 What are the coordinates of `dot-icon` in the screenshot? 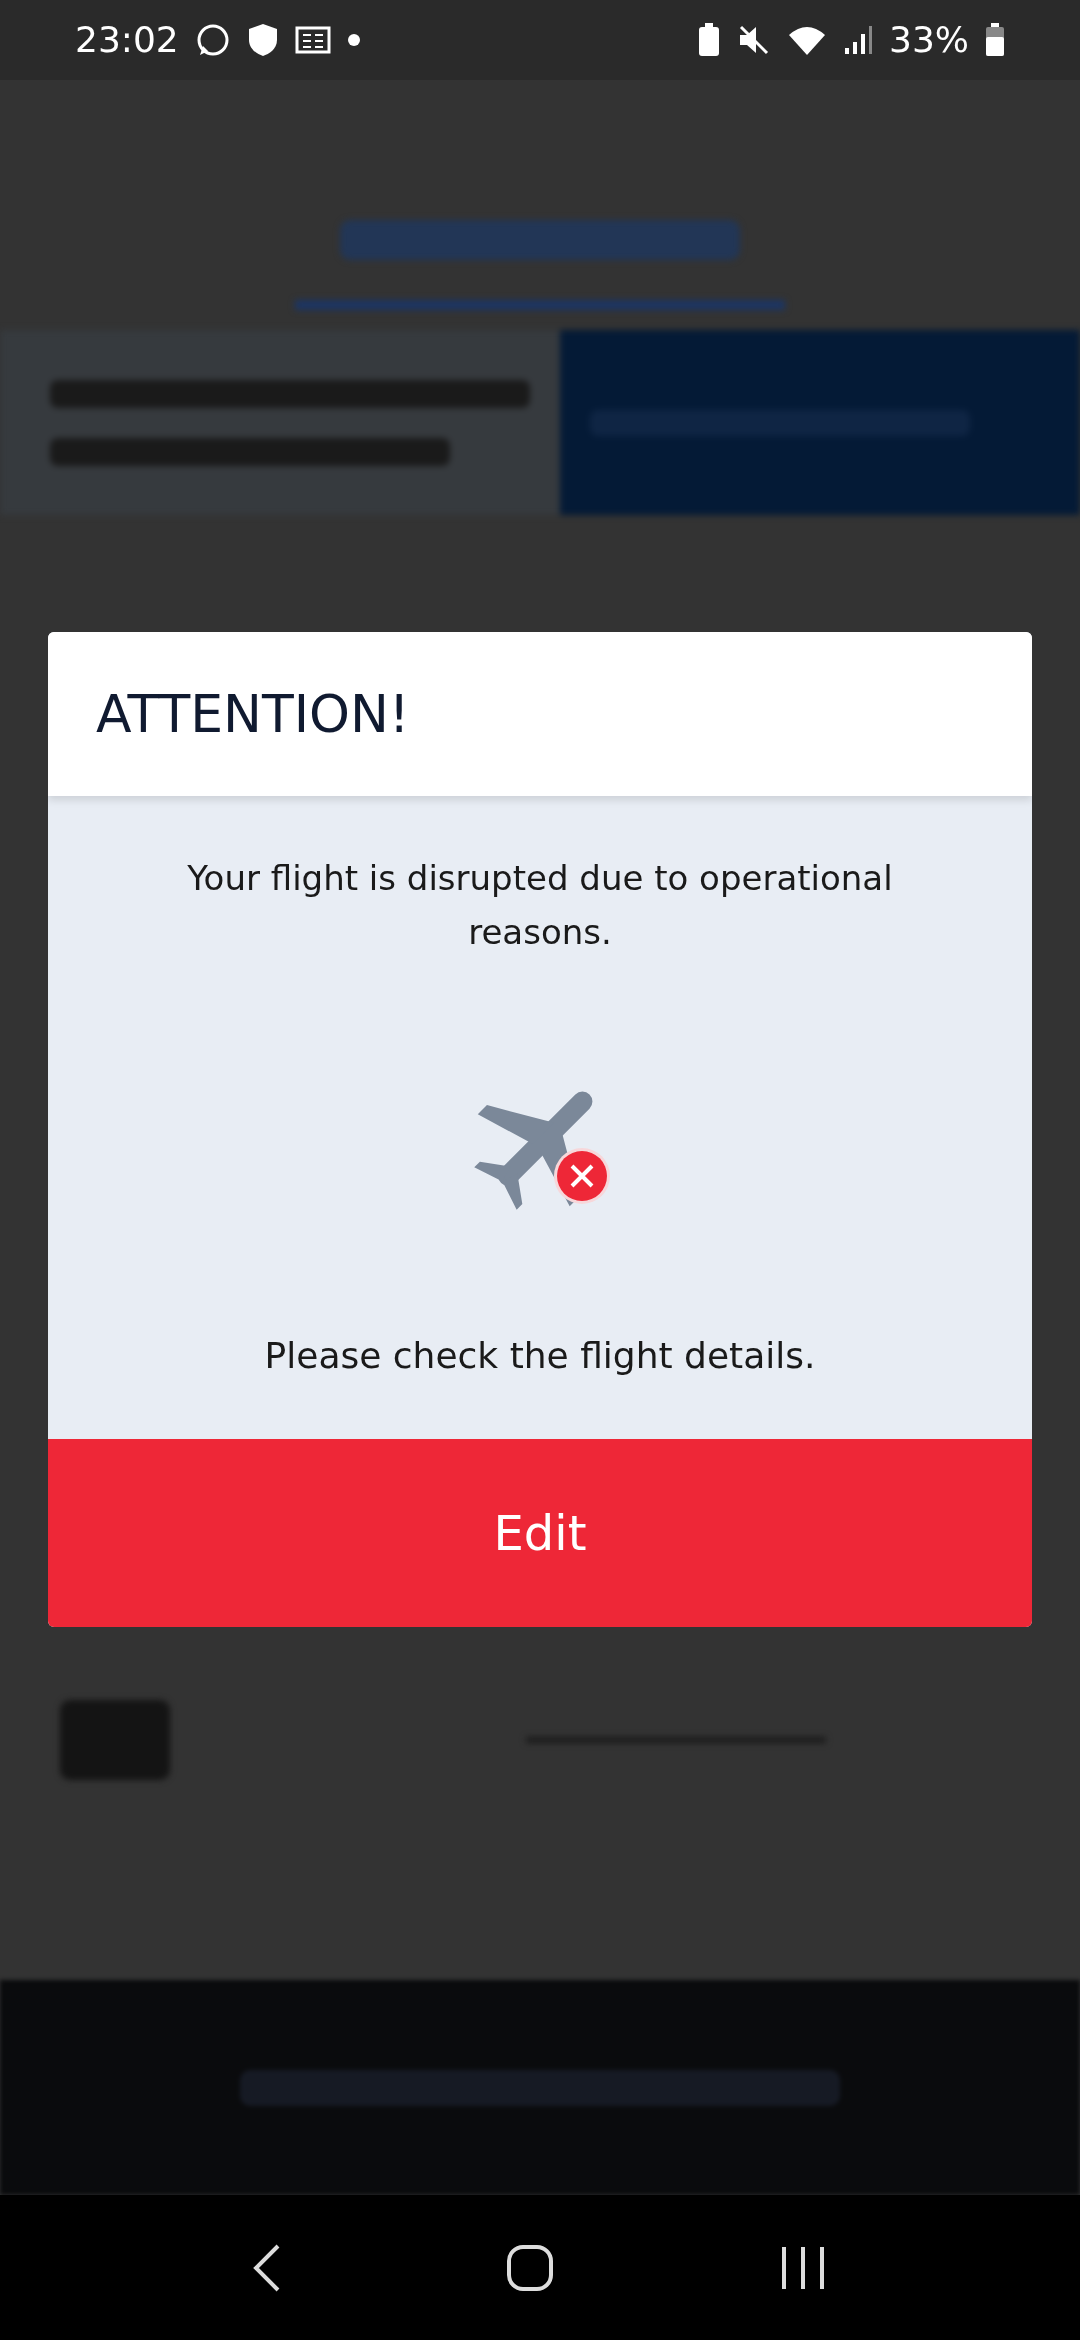 It's located at (353, 40).